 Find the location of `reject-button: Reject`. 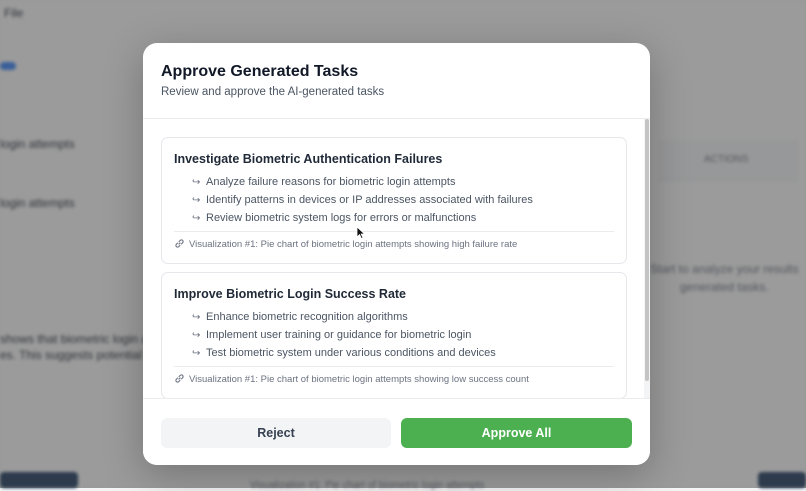

reject-button: Reject is located at coordinates (276, 433).